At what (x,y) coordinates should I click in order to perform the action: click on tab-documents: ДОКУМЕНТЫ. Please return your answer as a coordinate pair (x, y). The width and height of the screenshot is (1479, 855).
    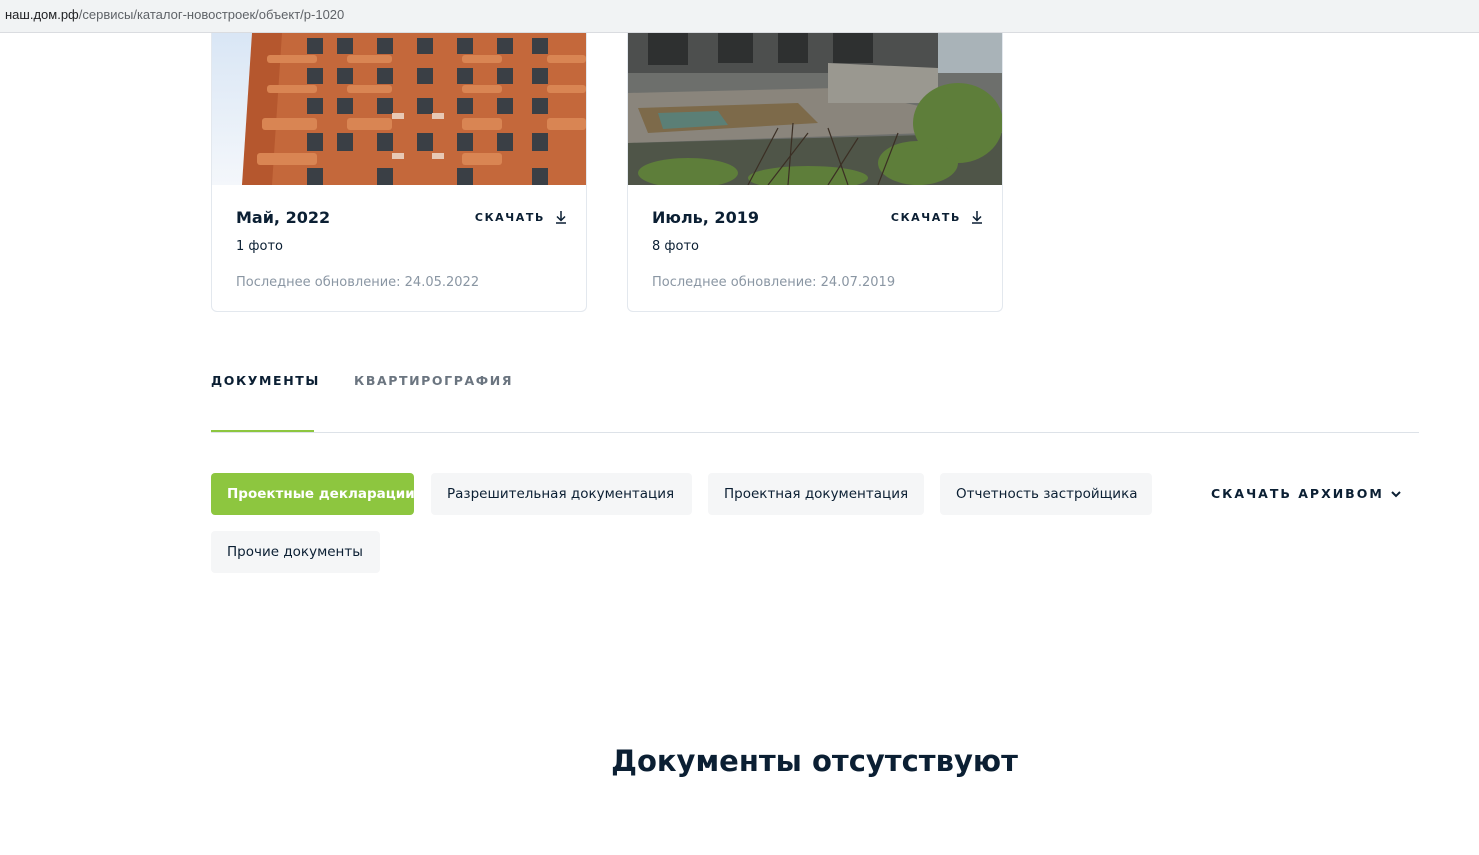
    Looking at the image, I should click on (265, 380).